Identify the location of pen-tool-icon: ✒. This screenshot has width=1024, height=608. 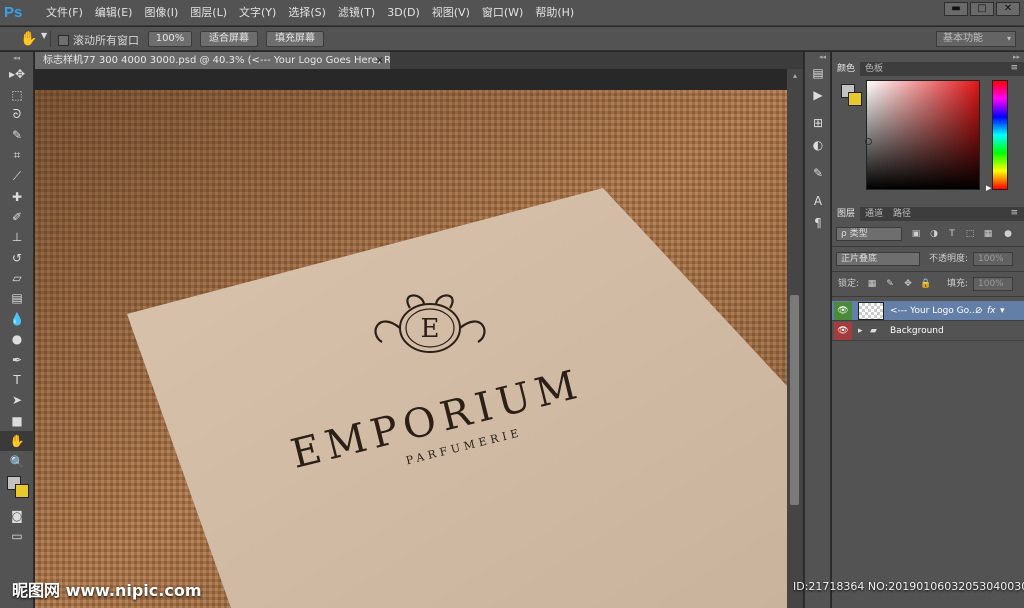
(17, 359).